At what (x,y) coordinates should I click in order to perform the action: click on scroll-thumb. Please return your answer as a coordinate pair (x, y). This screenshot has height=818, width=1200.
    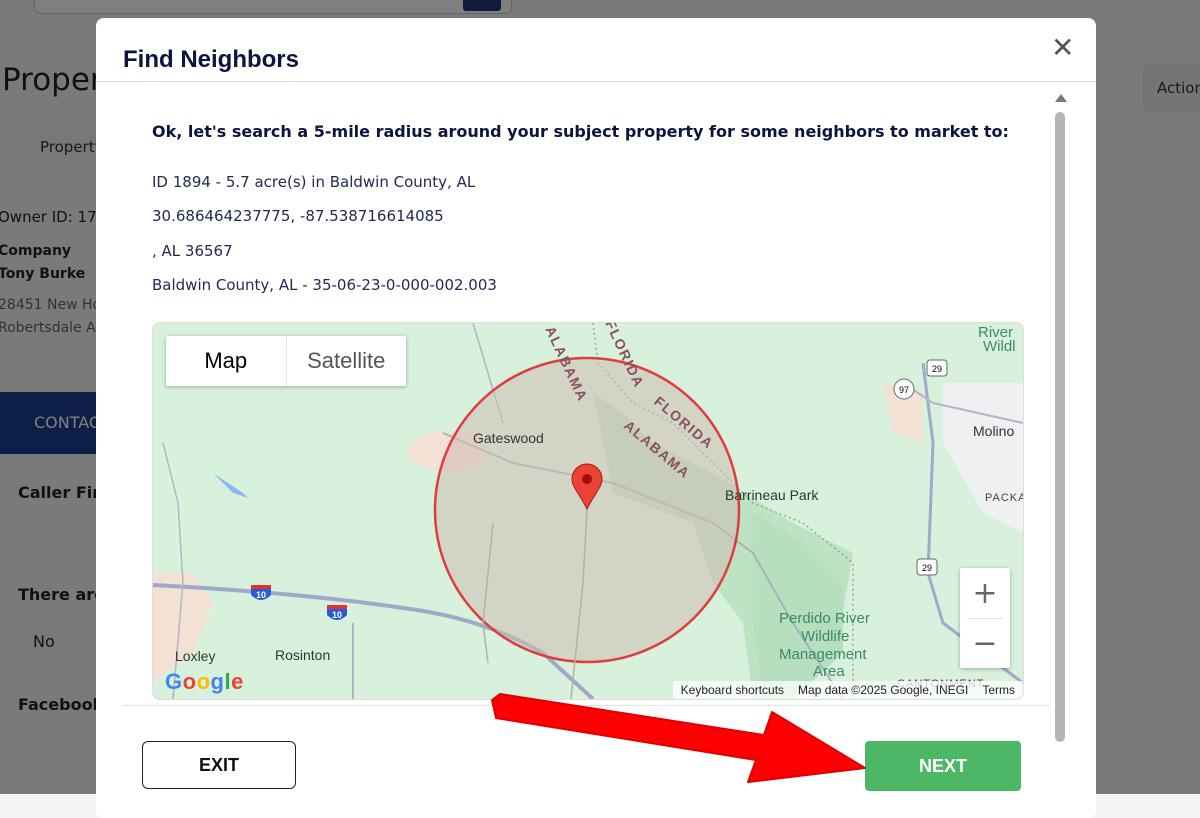
    Looking at the image, I should click on (1060, 427).